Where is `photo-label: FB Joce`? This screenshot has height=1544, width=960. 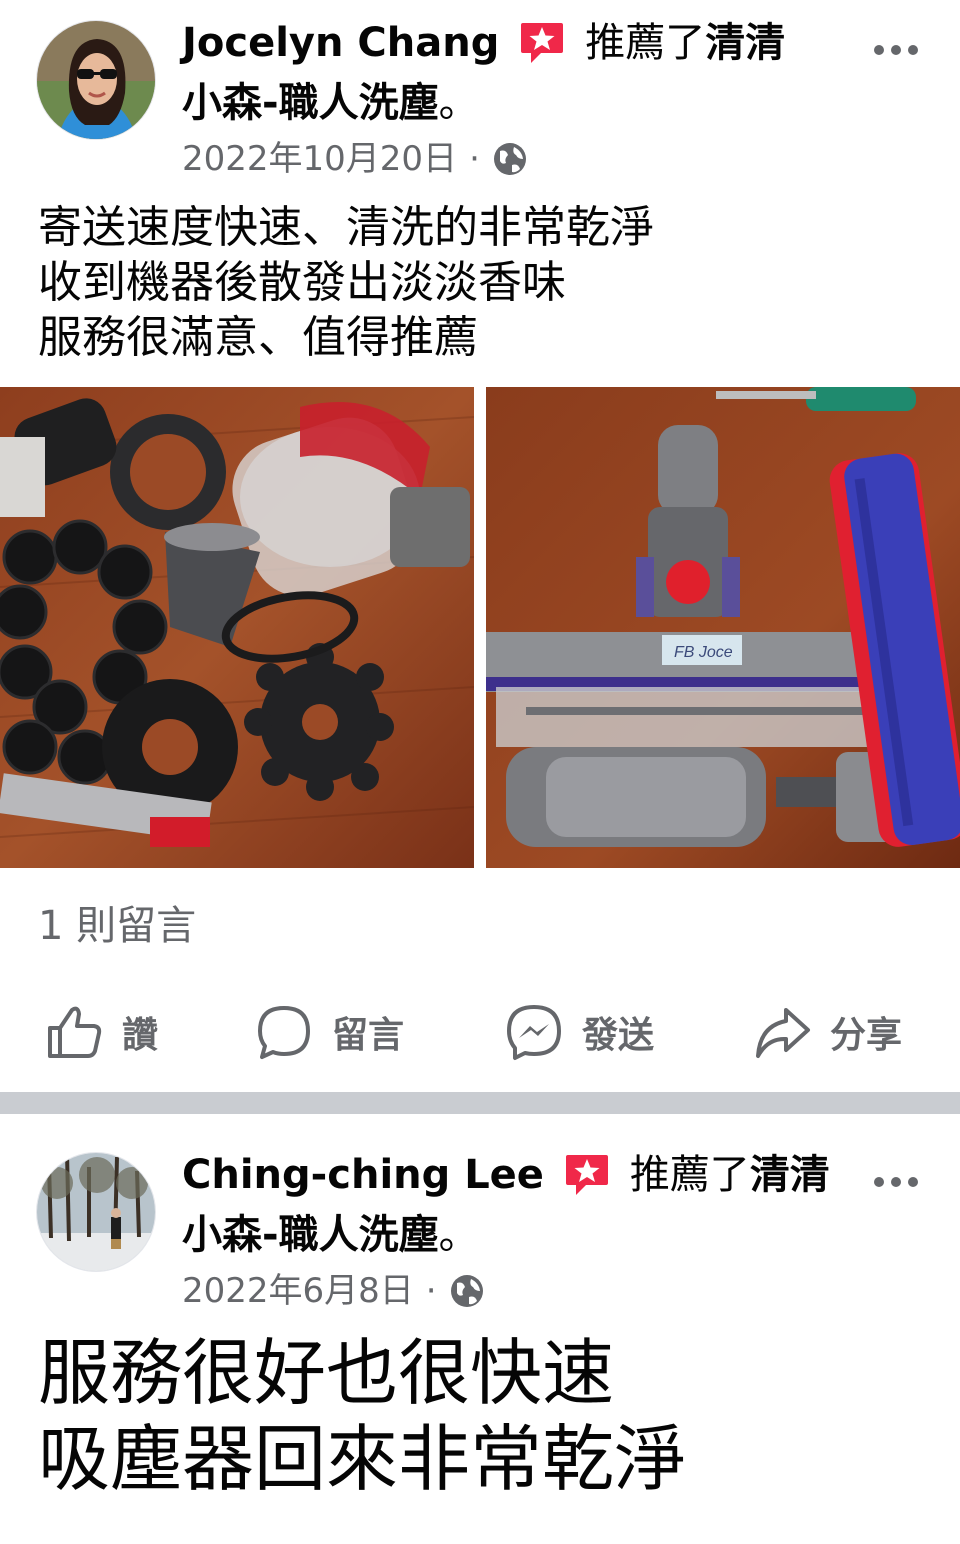
photo-label: FB Joce is located at coordinates (703, 652).